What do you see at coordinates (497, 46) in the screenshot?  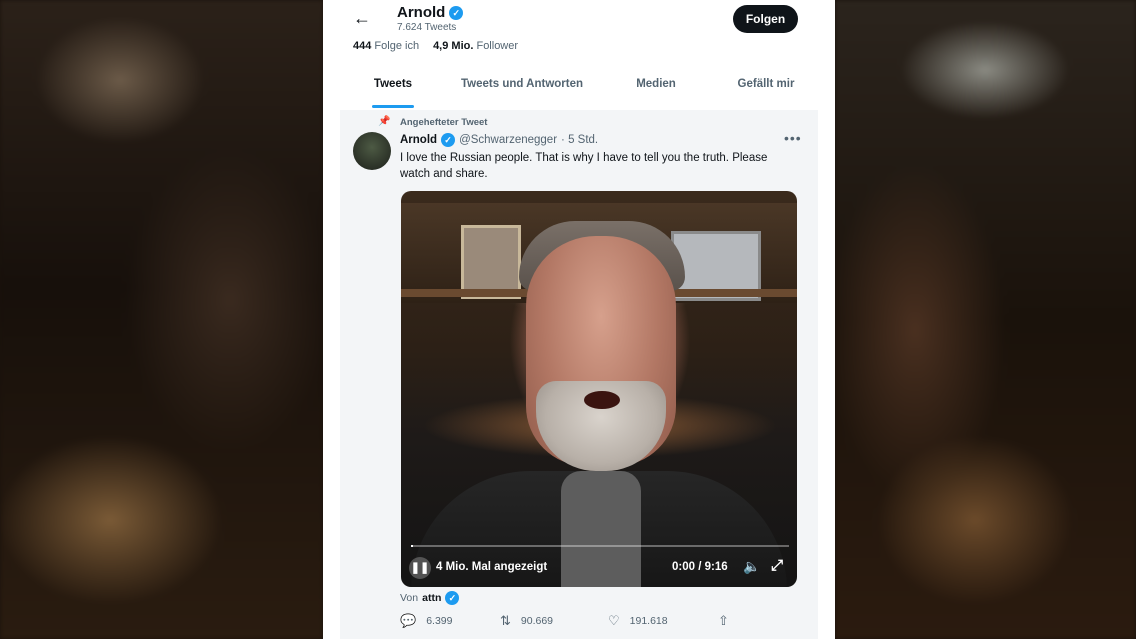 I see `followers-label: Follower` at bounding box center [497, 46].